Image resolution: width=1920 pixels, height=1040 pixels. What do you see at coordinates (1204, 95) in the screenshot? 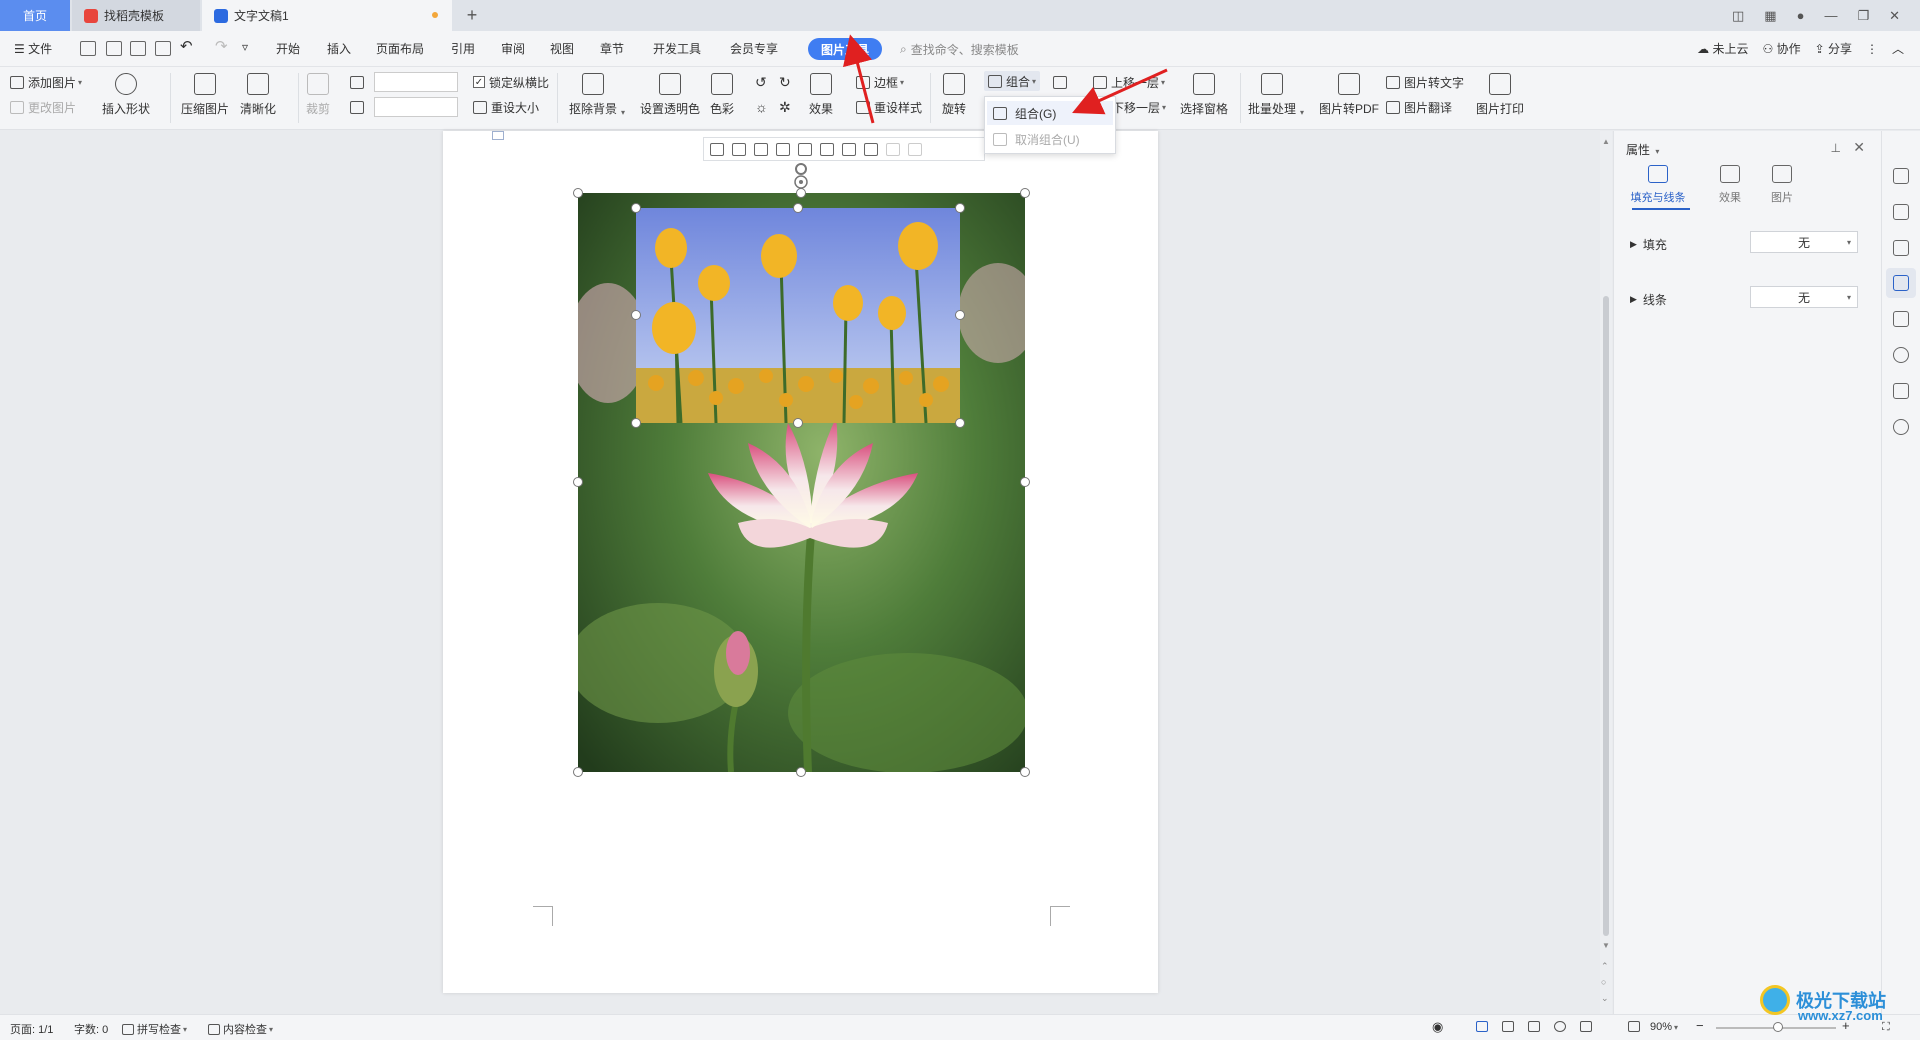
I see `selection-pane-button: 选择窗格` at bounding box center [1204, 95].